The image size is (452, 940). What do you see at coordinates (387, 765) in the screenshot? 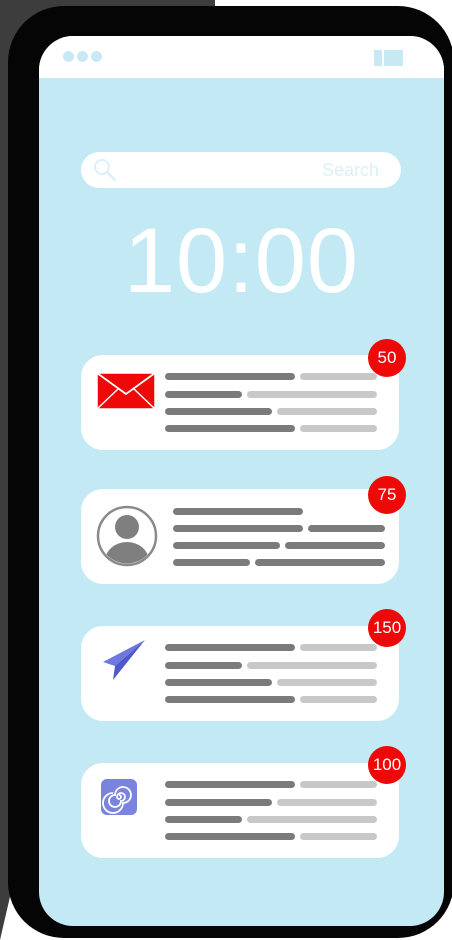
I see `notification-badge-spiral-app: 100` at bounding box center [387, 765].